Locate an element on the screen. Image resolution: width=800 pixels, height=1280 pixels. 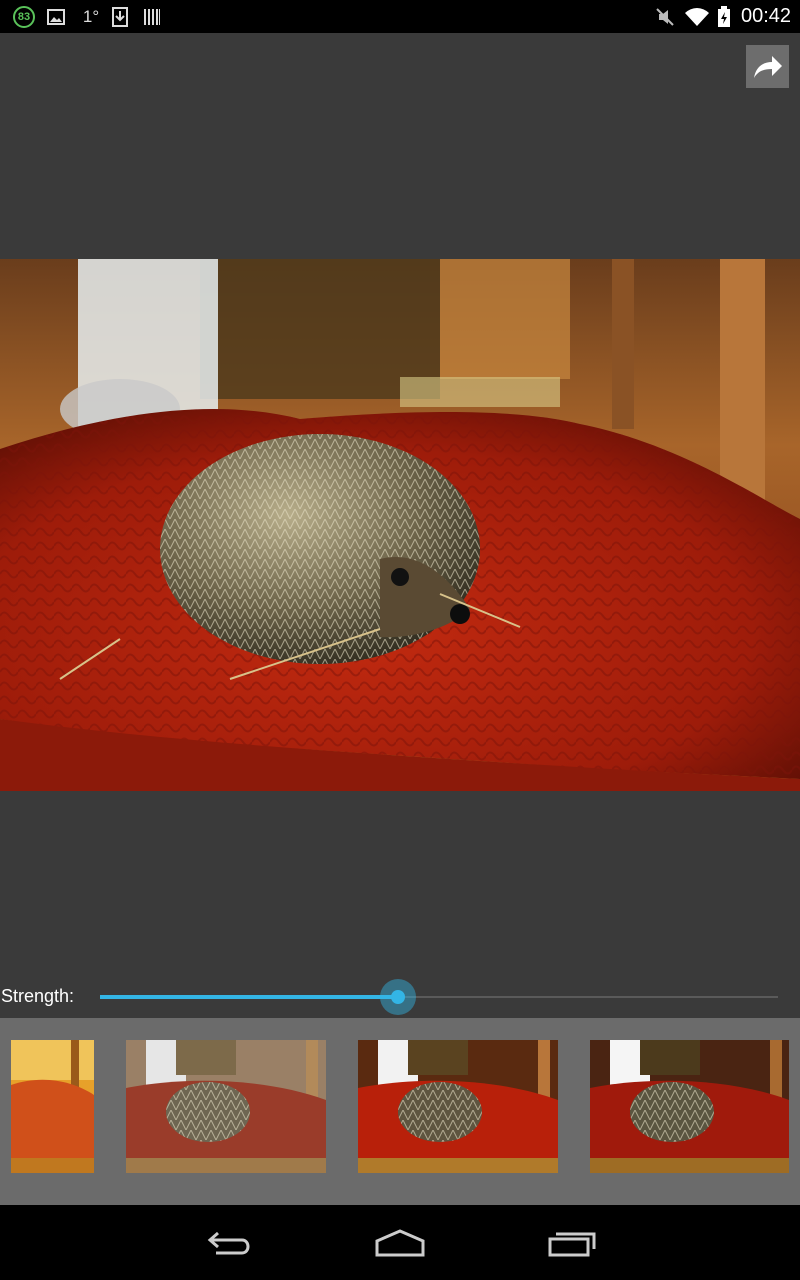
share-button is located at coordinates (767, 66).